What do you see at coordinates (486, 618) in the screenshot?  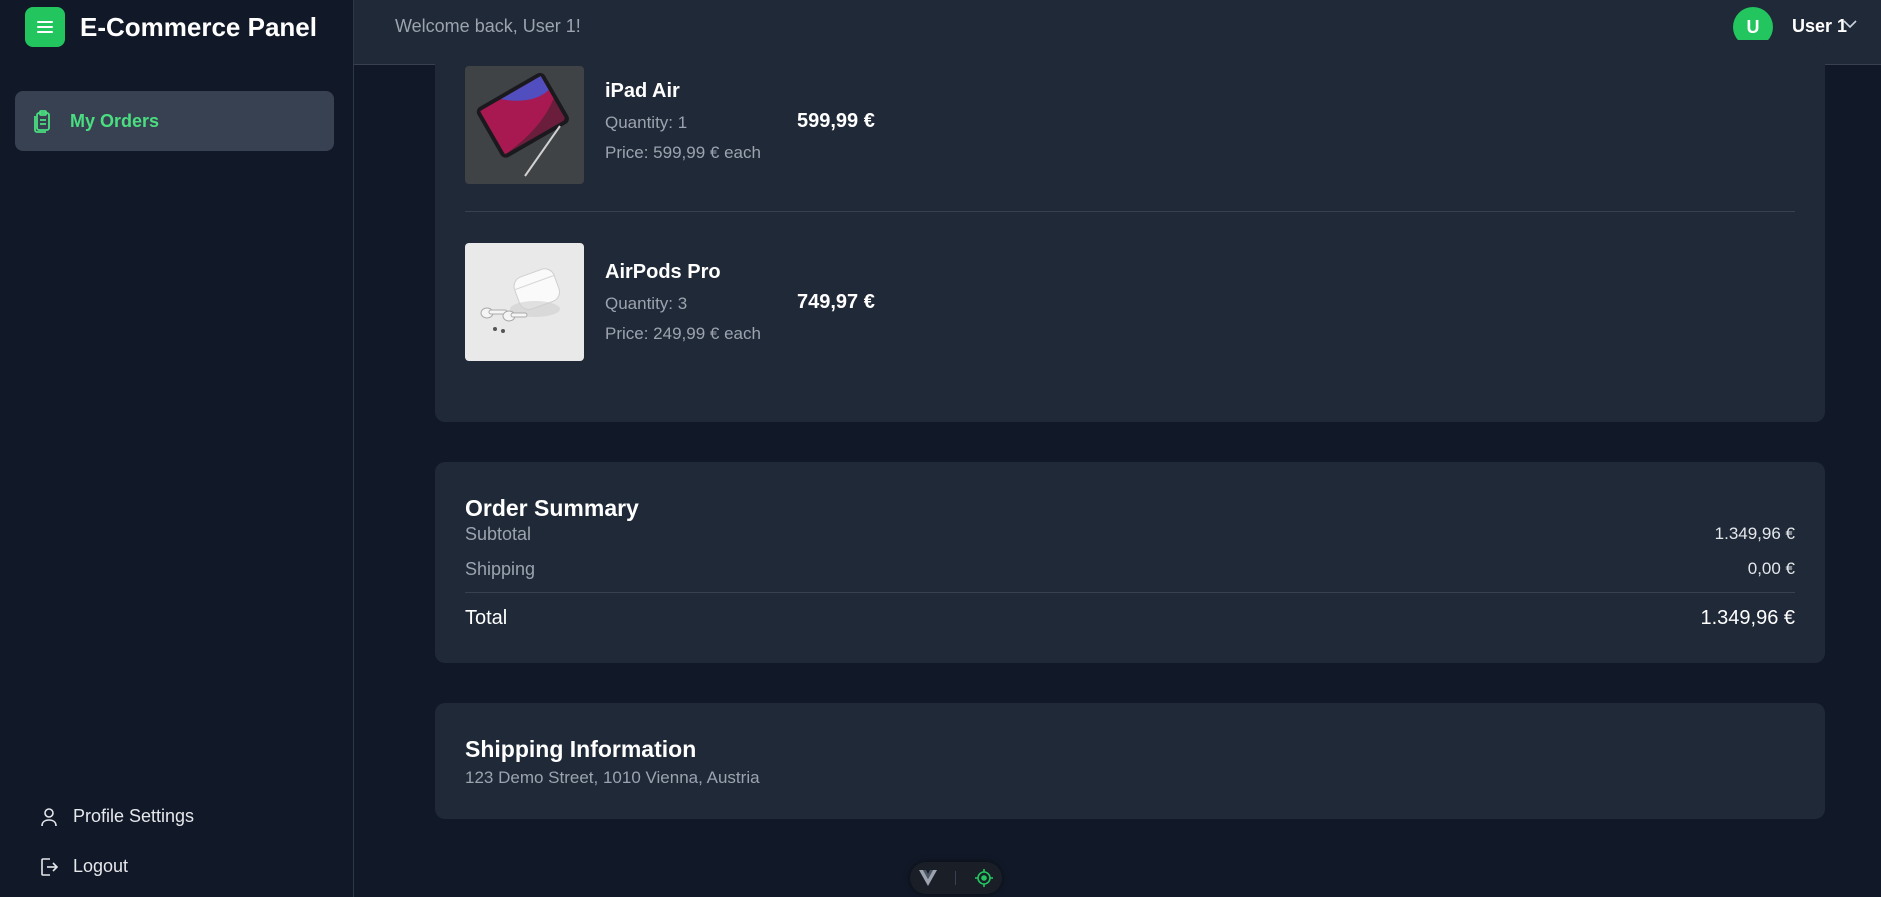 I see `total-label: Total` at bounding box center [486, 618].